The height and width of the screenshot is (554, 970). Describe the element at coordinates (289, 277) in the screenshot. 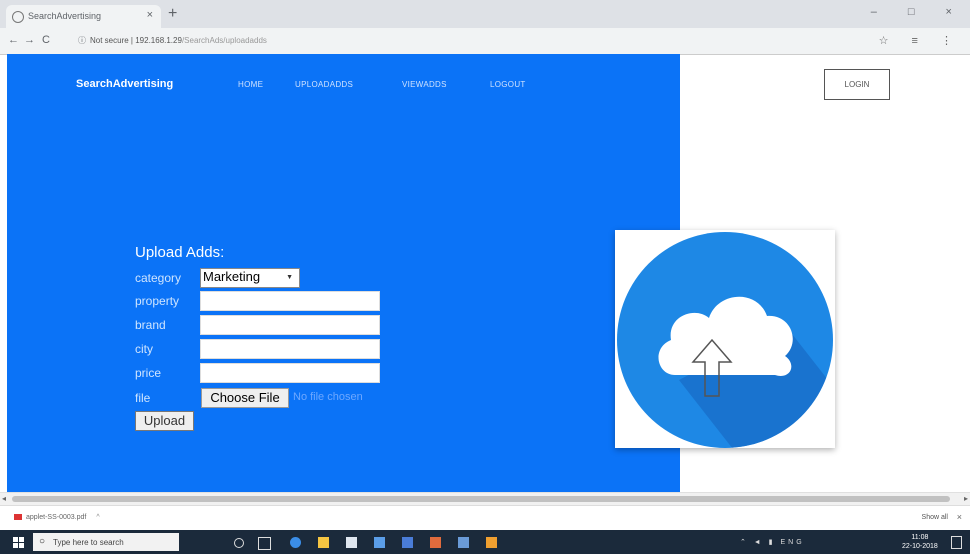

I see `chevron-down-icon: ▼` at that location.